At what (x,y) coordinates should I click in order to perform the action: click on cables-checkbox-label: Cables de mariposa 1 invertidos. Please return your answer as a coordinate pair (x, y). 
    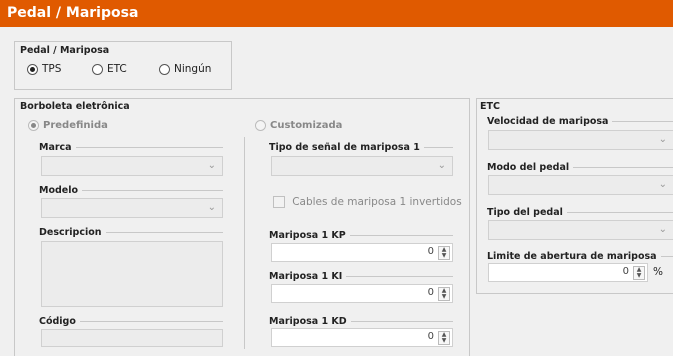
    Looking at the image, I should click on (377, 202).